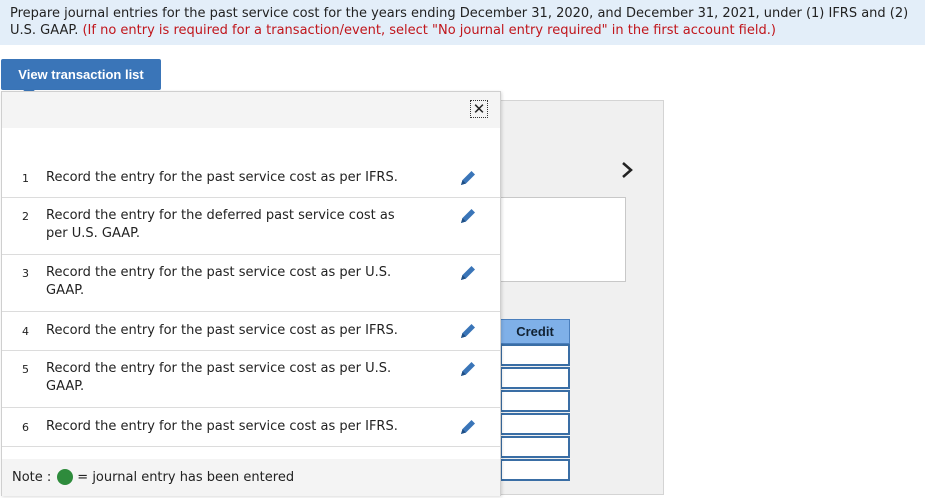 The height and width of the screenshot is (498, 947). I want to click on transaction-number: 6, so click(25, 427).